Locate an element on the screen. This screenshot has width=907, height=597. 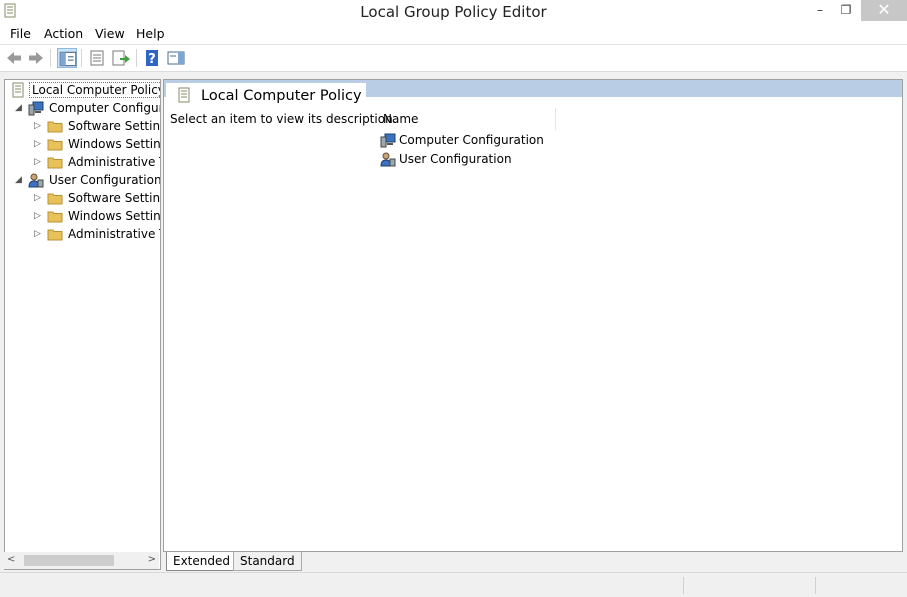
scroll-left-icon: < is located at coordinates (11, 559).